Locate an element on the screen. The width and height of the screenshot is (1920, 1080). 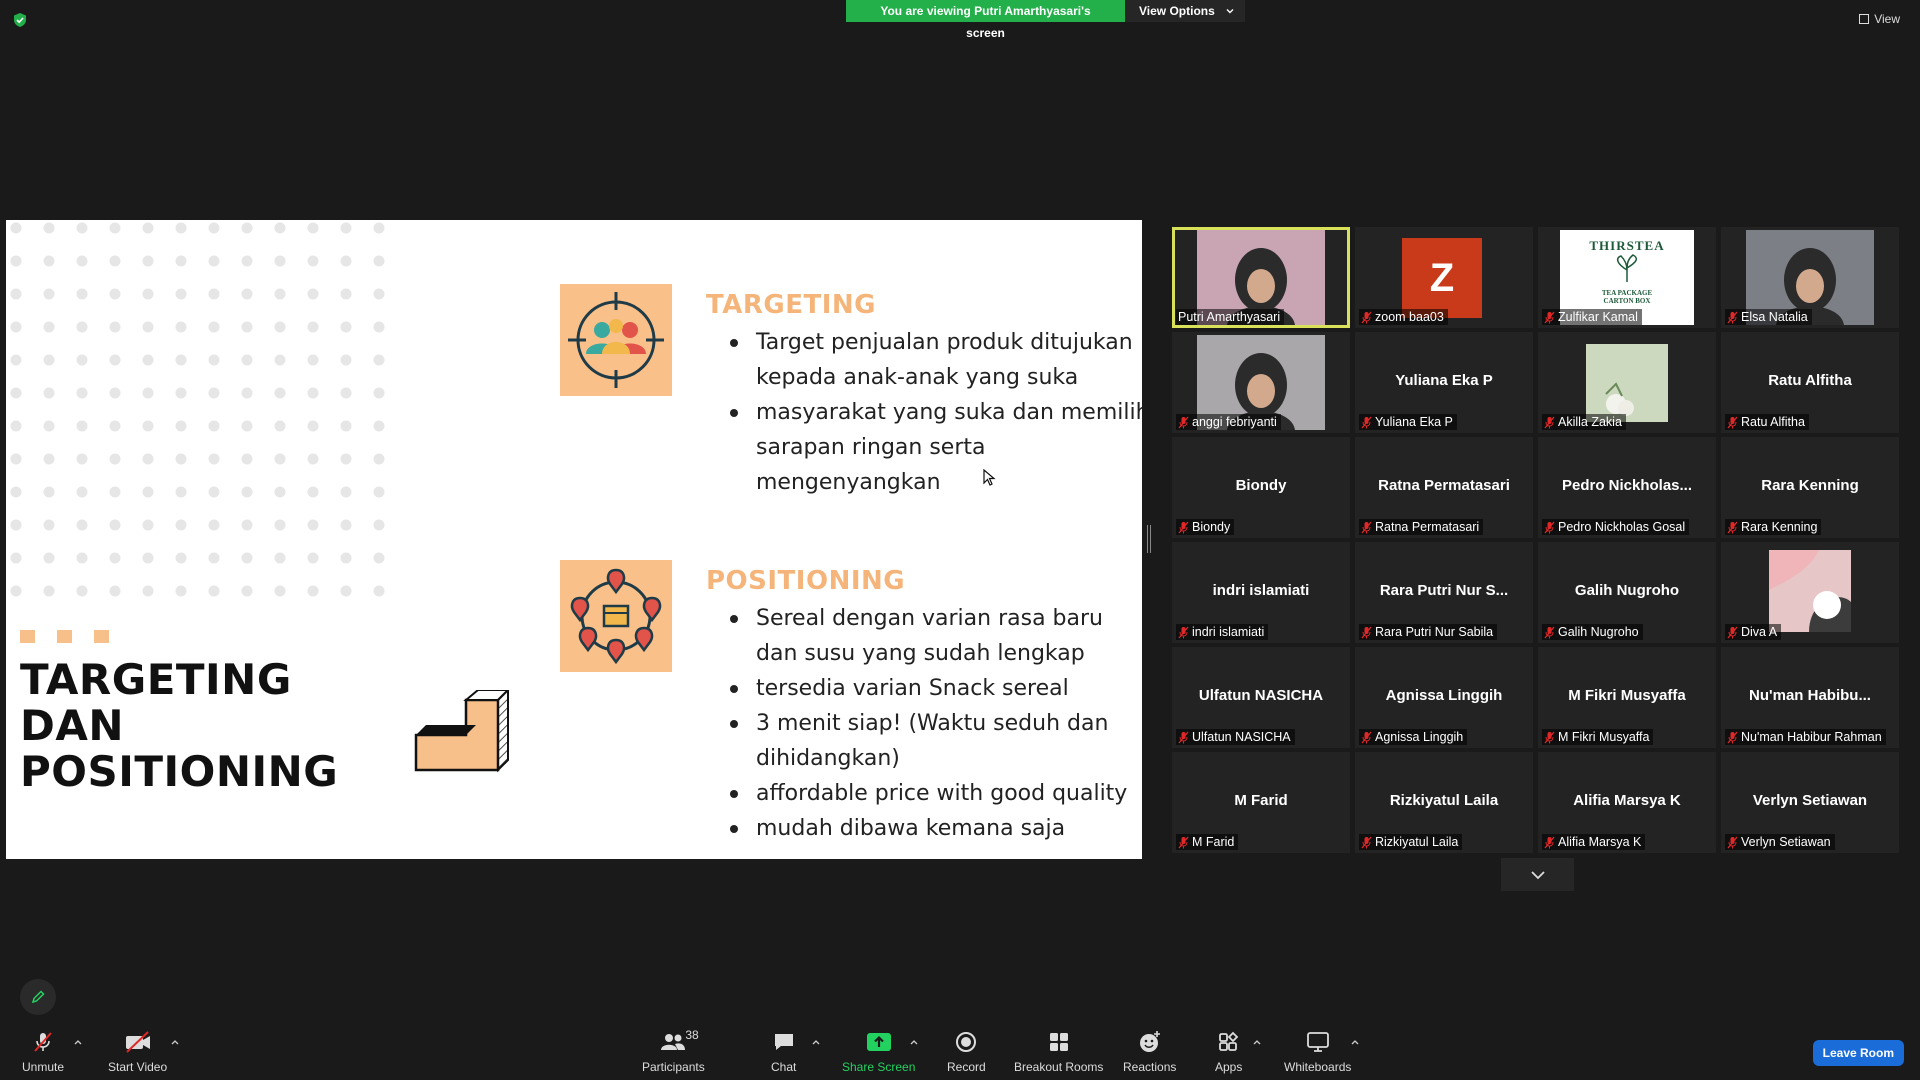
chat-options-caret-icon is located at coordinates (816, 1042).